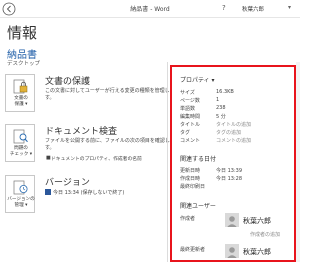  I want to click on title-bar: 納品書 - Word ? 秋葉六郎 ▾, so click(150, 9).